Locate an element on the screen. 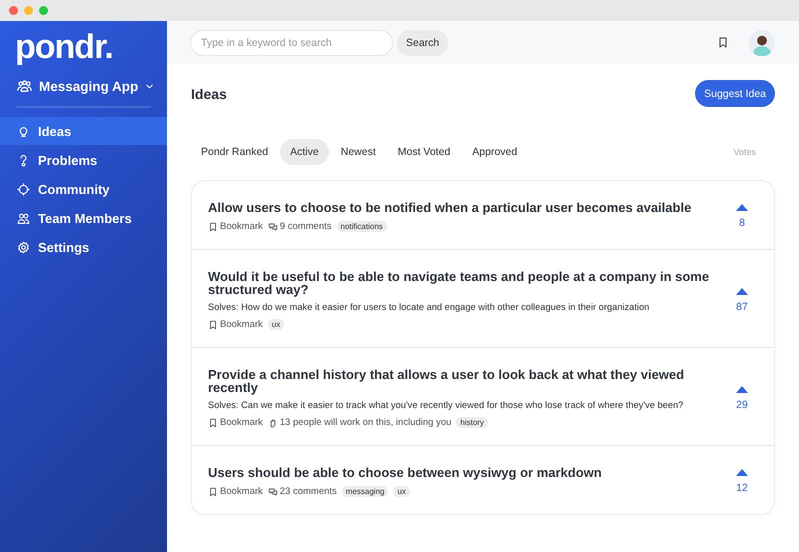 Image resolution: width=799 pixels, height=552 pixels. sidebar-item: Problems is located at coordinates (83, 160).